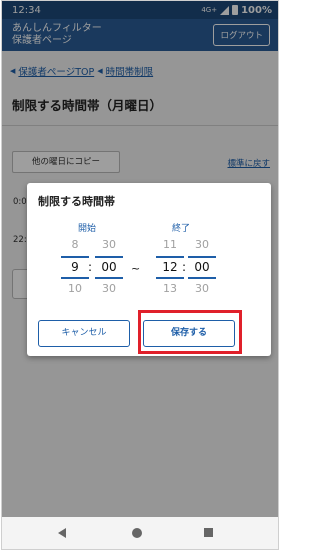  What do you see at coordinates (180, 229) in the screenshot?
I see `end-label: 終了` at bounding box center [180, 229].